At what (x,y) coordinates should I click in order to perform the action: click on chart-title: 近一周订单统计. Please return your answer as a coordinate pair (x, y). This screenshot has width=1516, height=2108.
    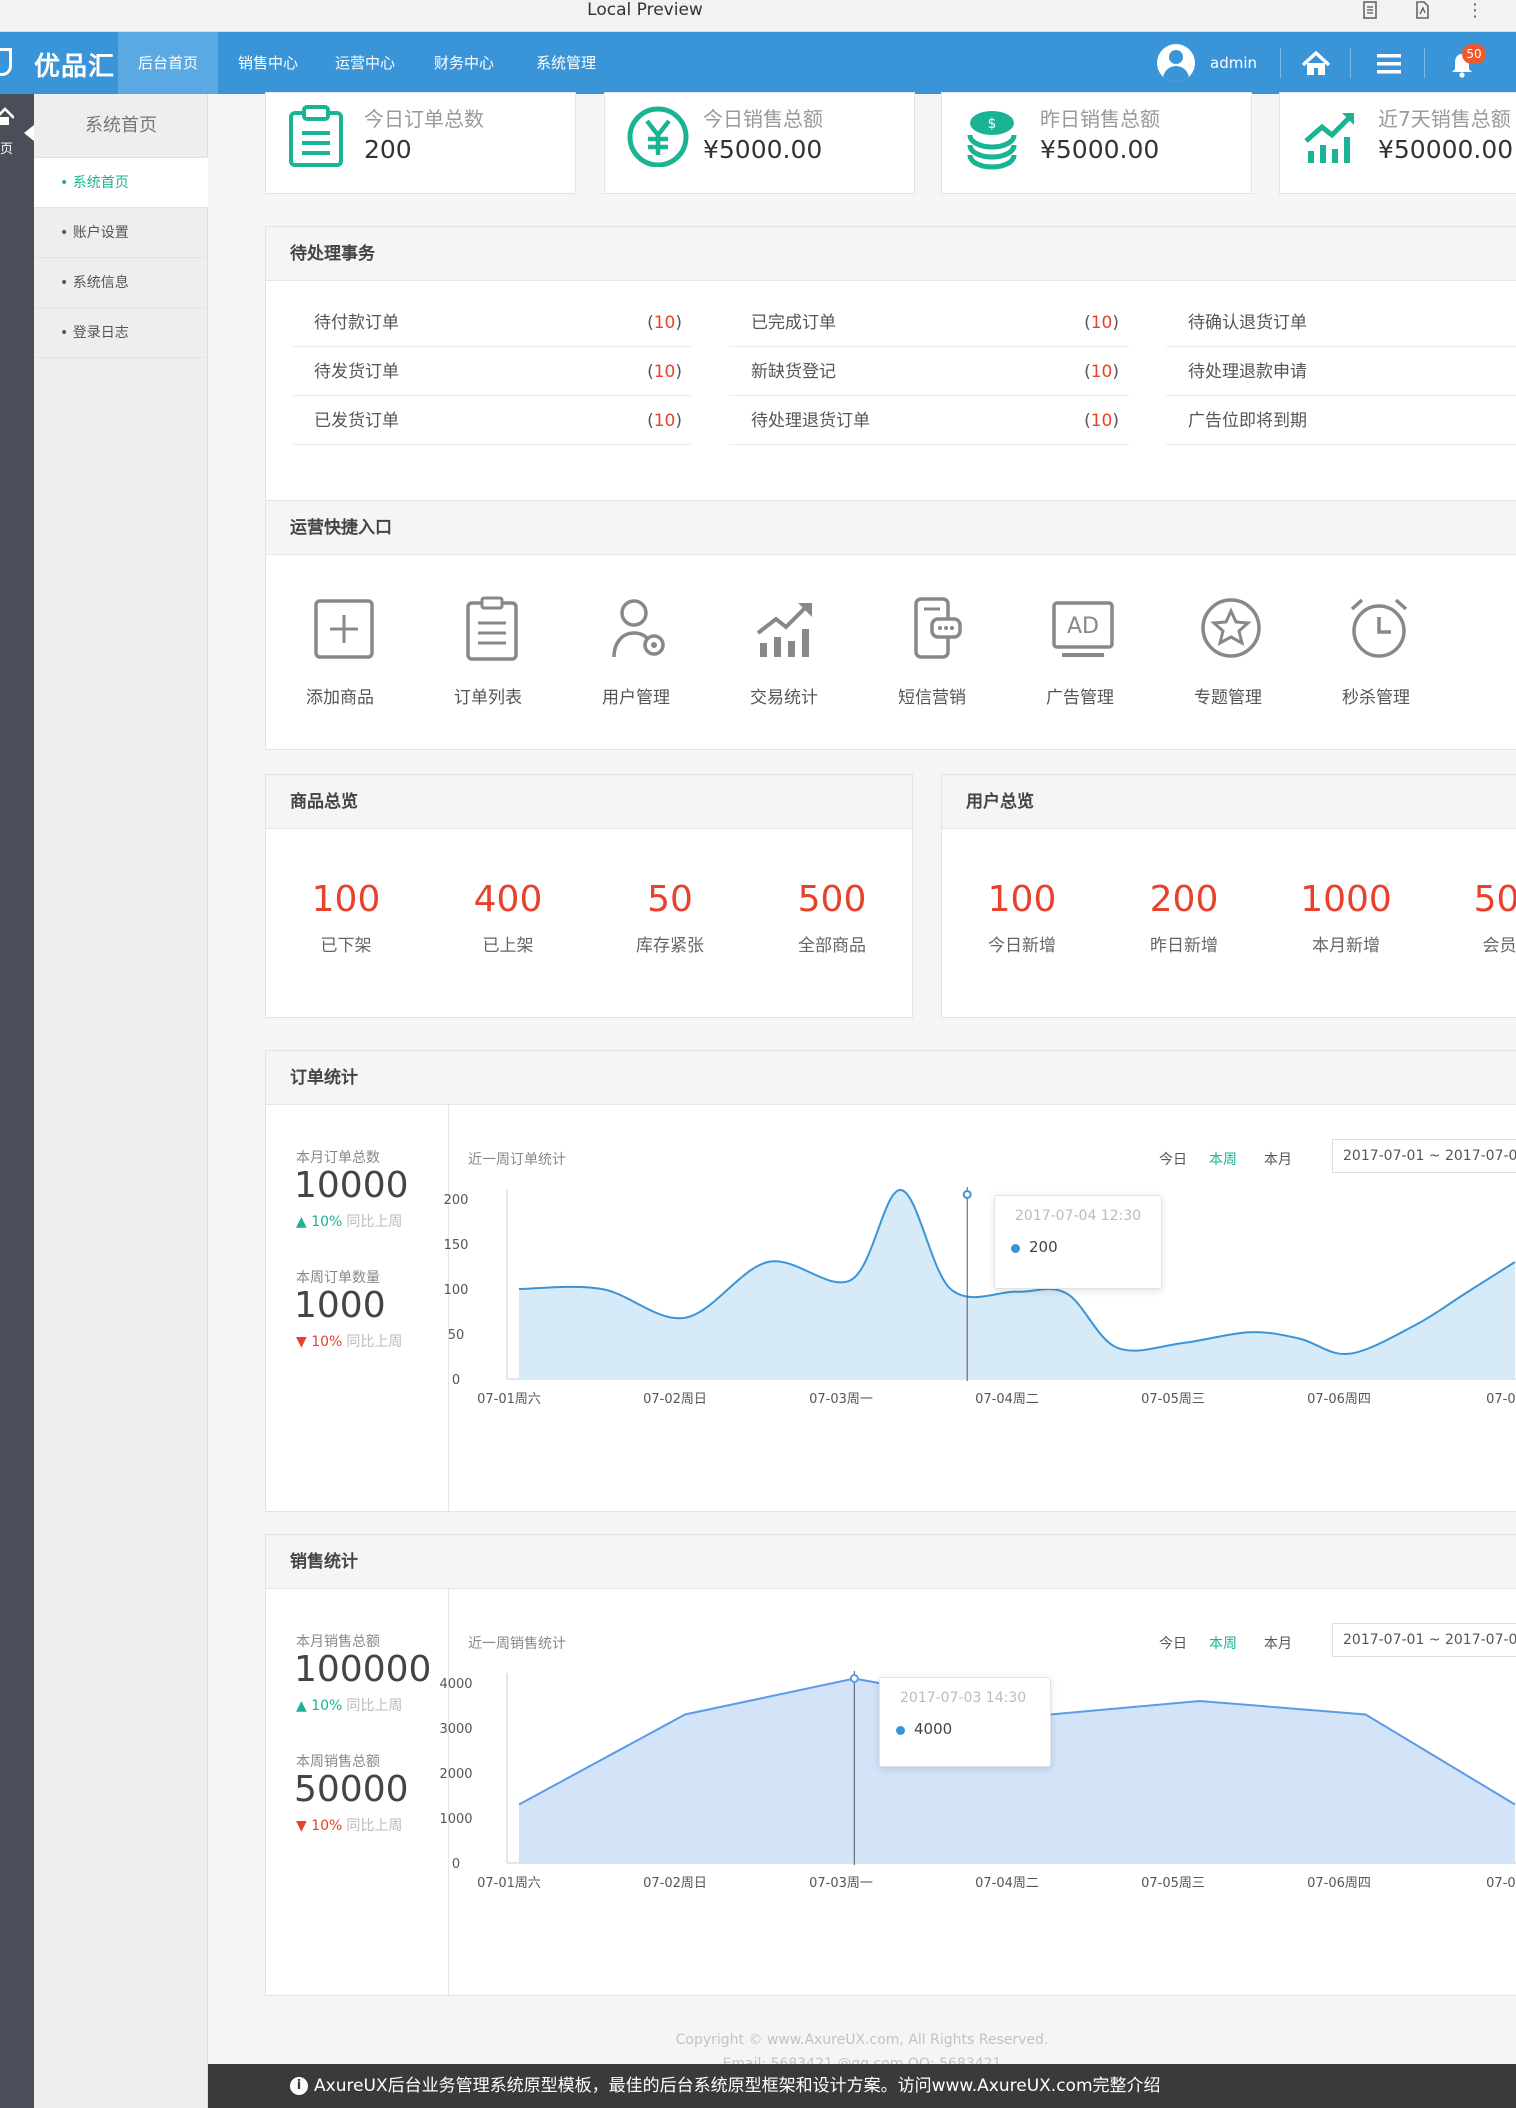
    Looking at the image, I should click on (517, 1160).